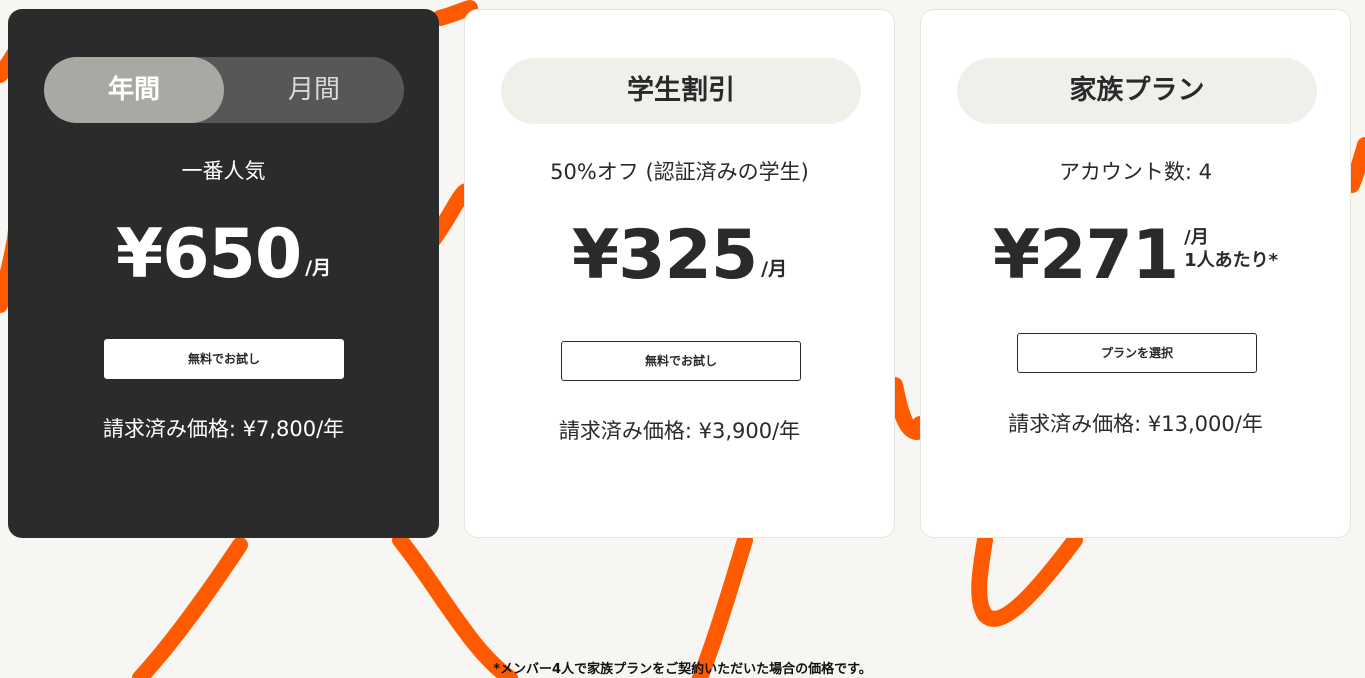  Describe the element at coordinates (1085, 255) in the screenshot. I see `price-amount: ¥271` at that location.